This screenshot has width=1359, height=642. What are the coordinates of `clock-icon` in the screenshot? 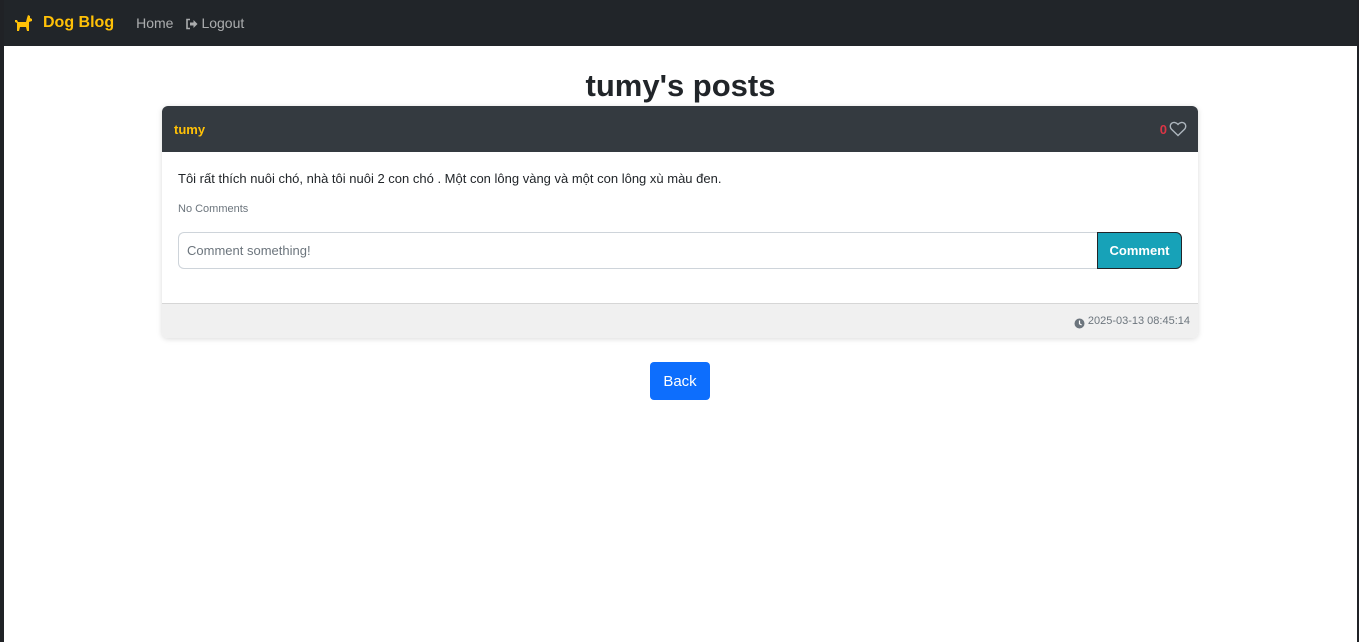 It's located at (1079, 322).